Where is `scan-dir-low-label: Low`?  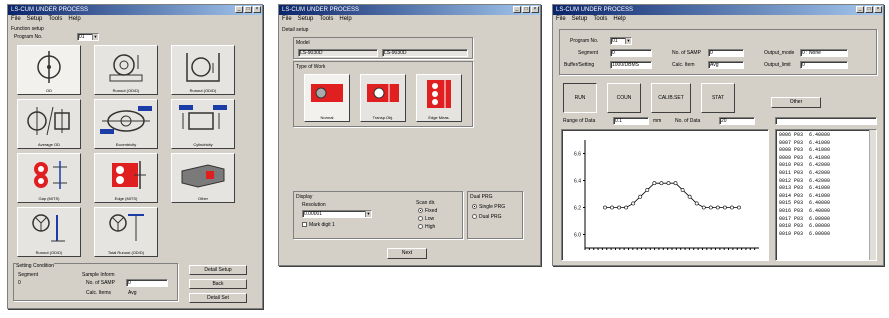 scan-dir-low-label: Low is located at coordinates (430, 219).